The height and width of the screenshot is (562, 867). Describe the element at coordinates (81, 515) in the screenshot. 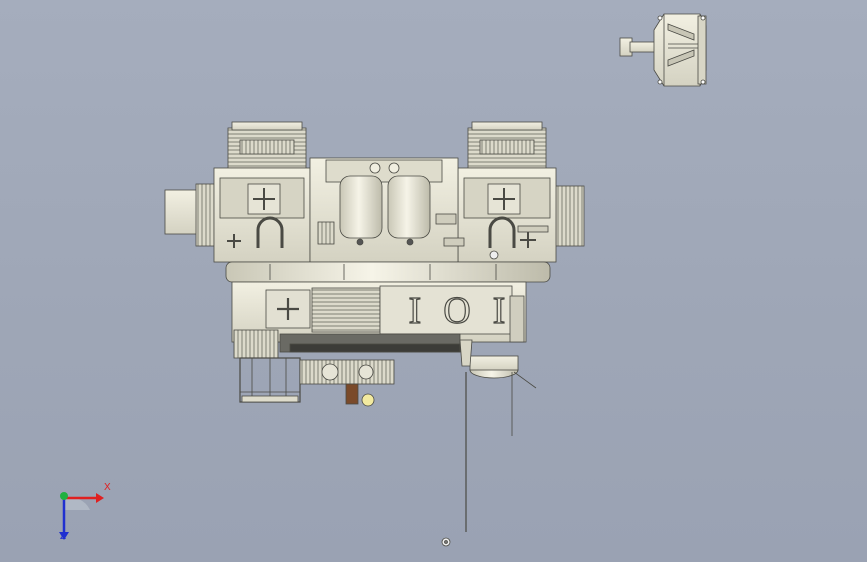

I see `orientation-triad: X Z` at that location.